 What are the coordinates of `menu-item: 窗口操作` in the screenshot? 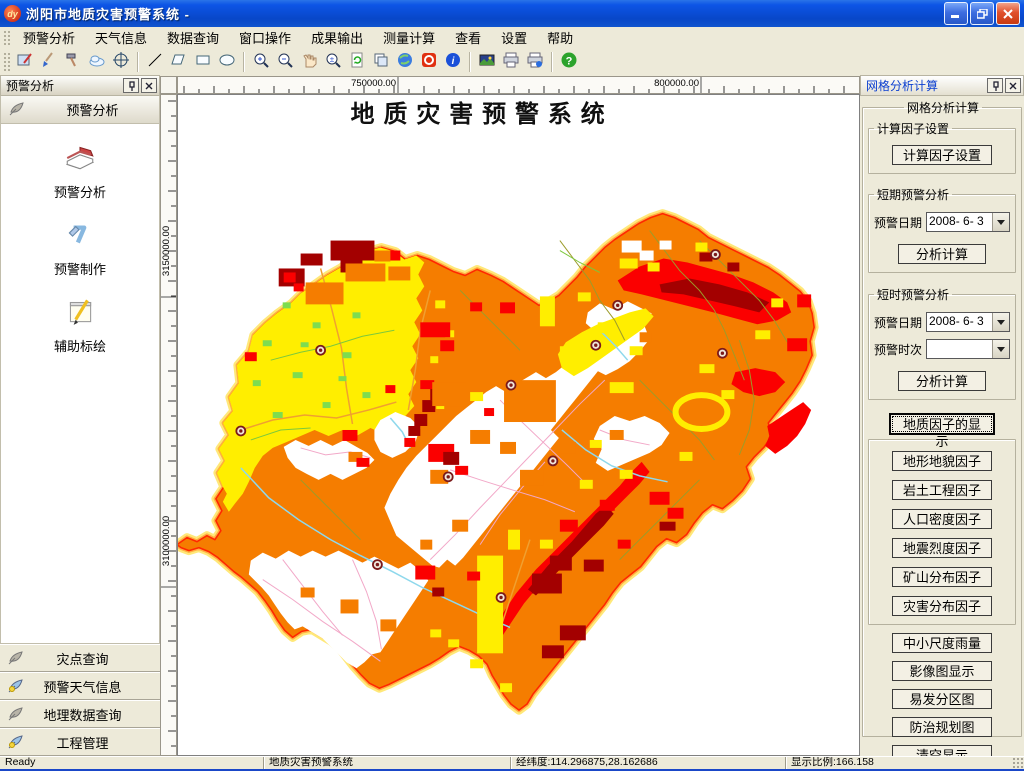 It's located at (265, 37).